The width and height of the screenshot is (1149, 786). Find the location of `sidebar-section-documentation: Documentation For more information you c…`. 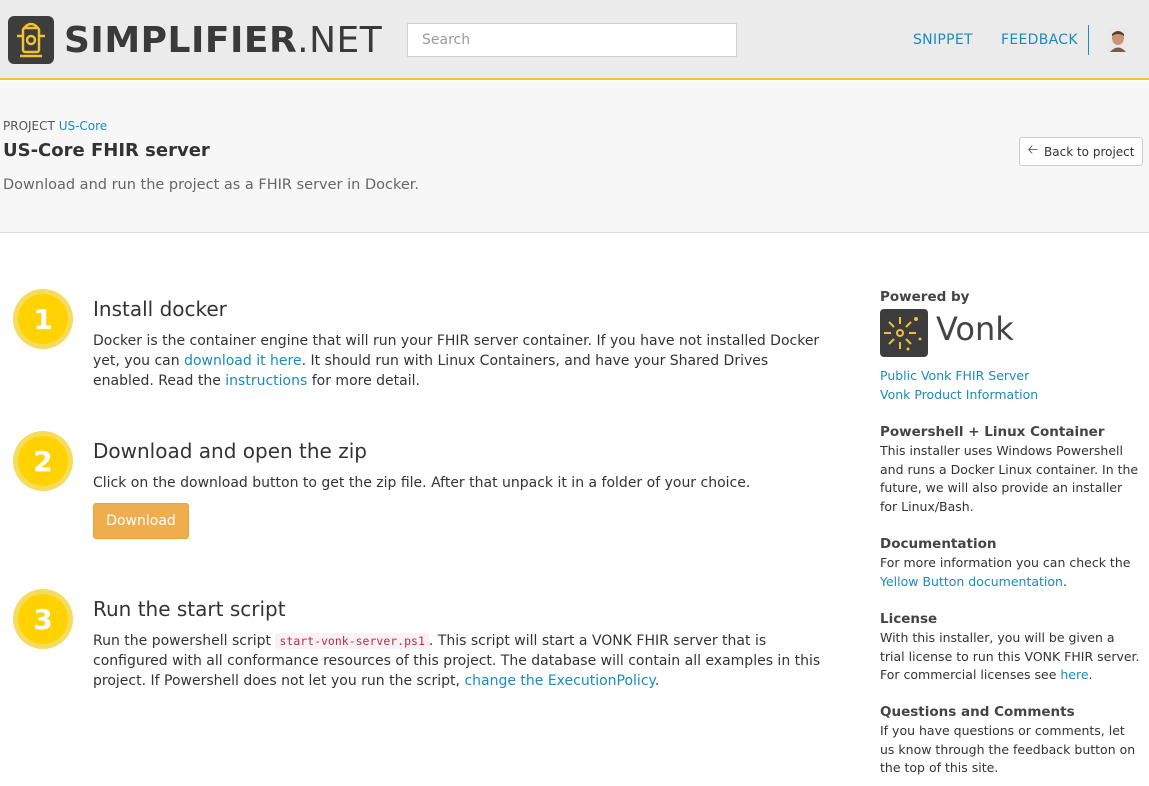

sidebar-section-documentation: Documentation For more information you c… is located at coordinates (1011, 562).